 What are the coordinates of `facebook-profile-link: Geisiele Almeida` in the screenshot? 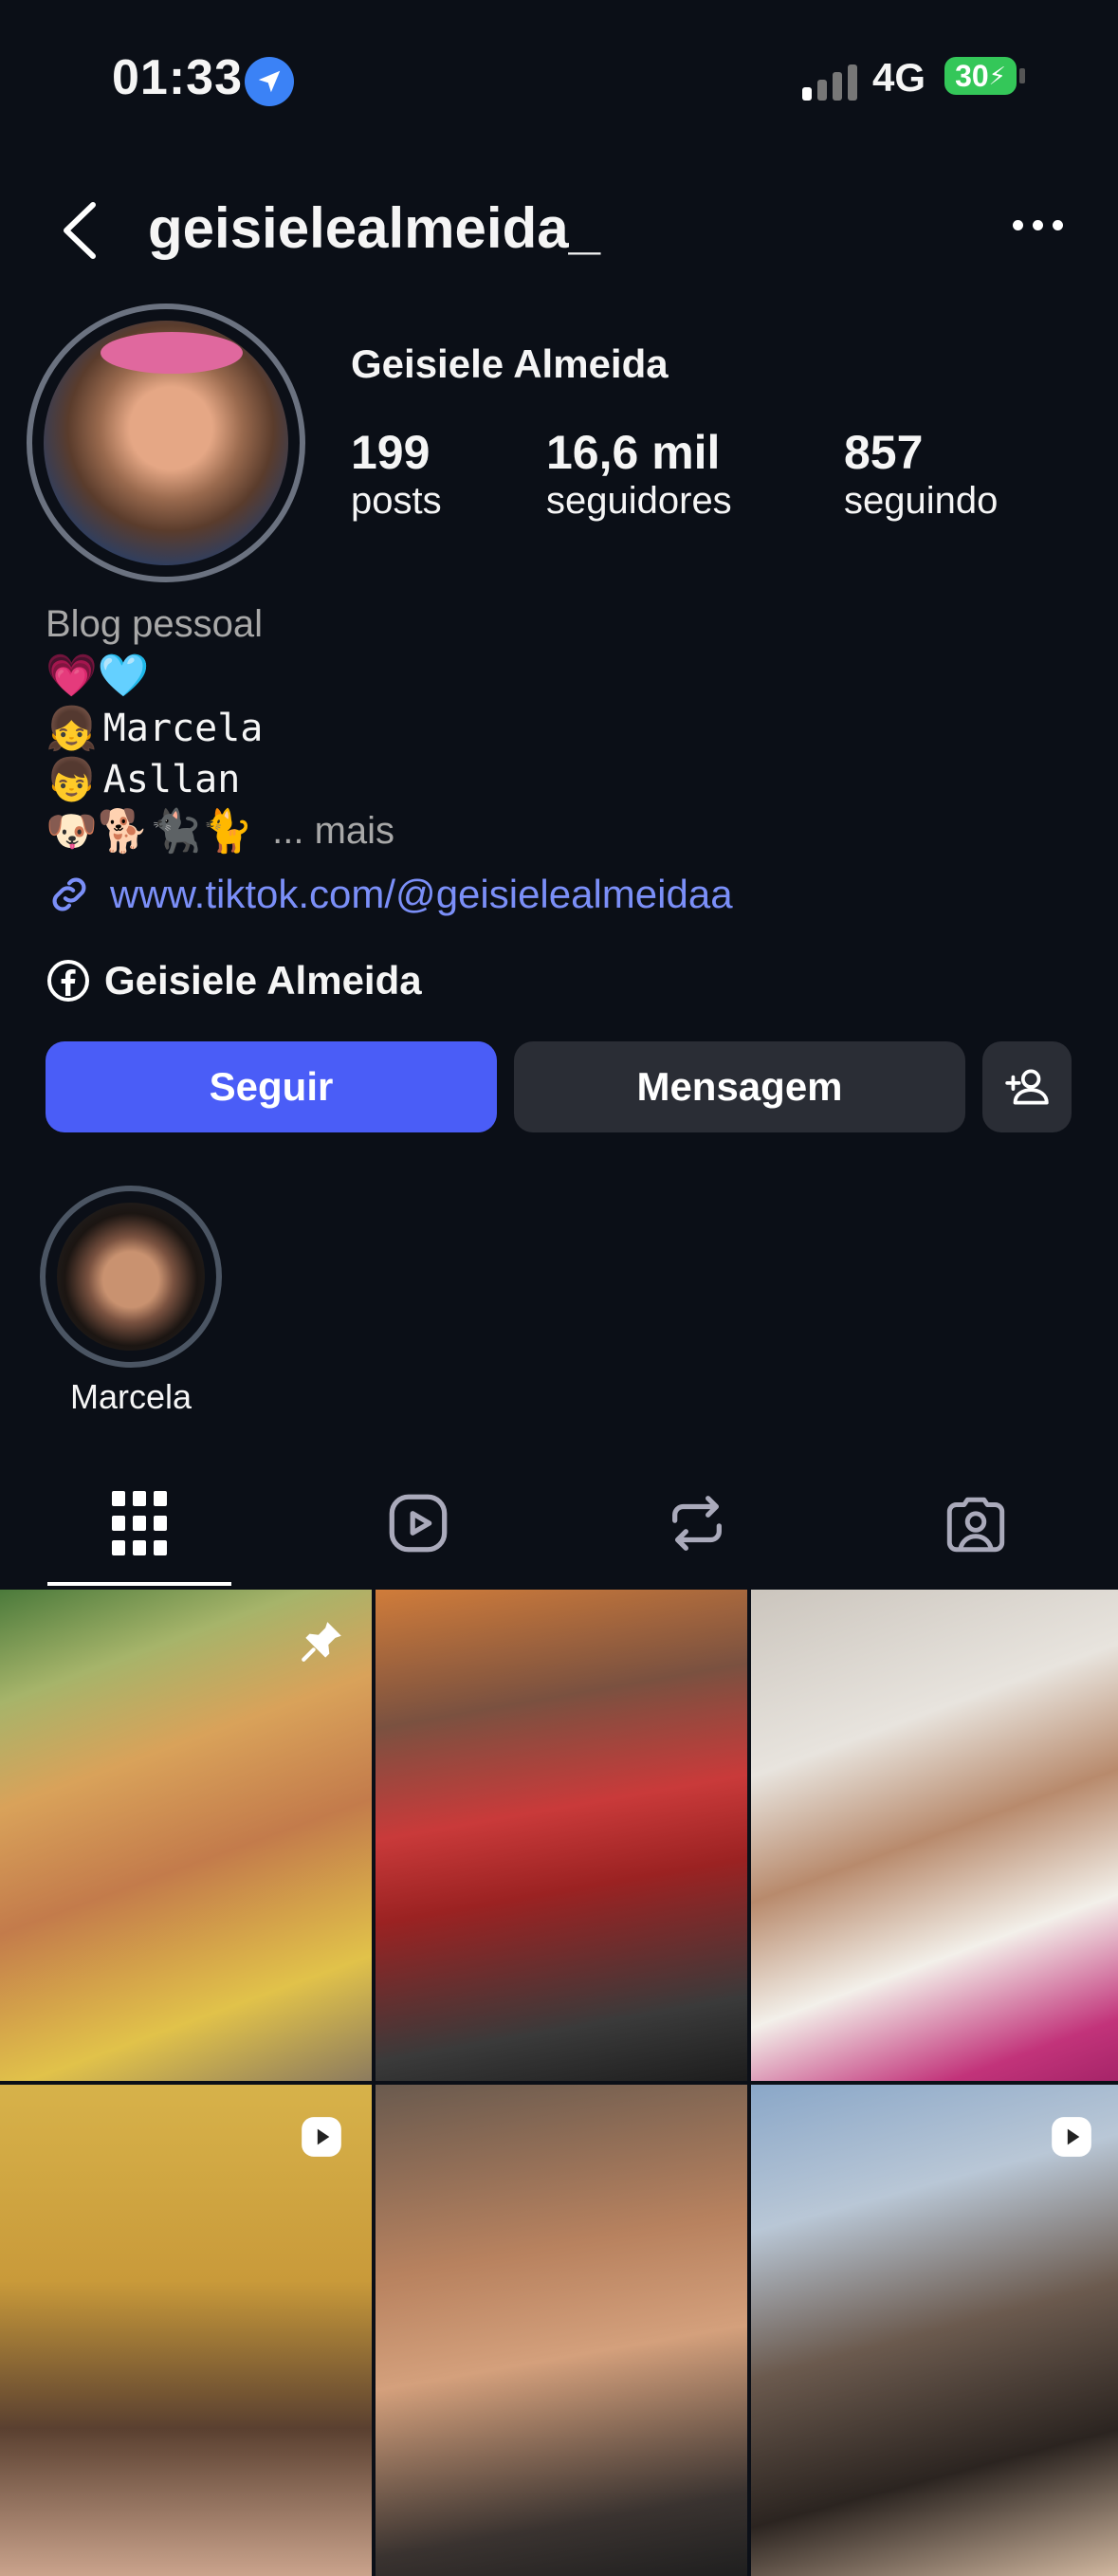 It's located at (234, 981).